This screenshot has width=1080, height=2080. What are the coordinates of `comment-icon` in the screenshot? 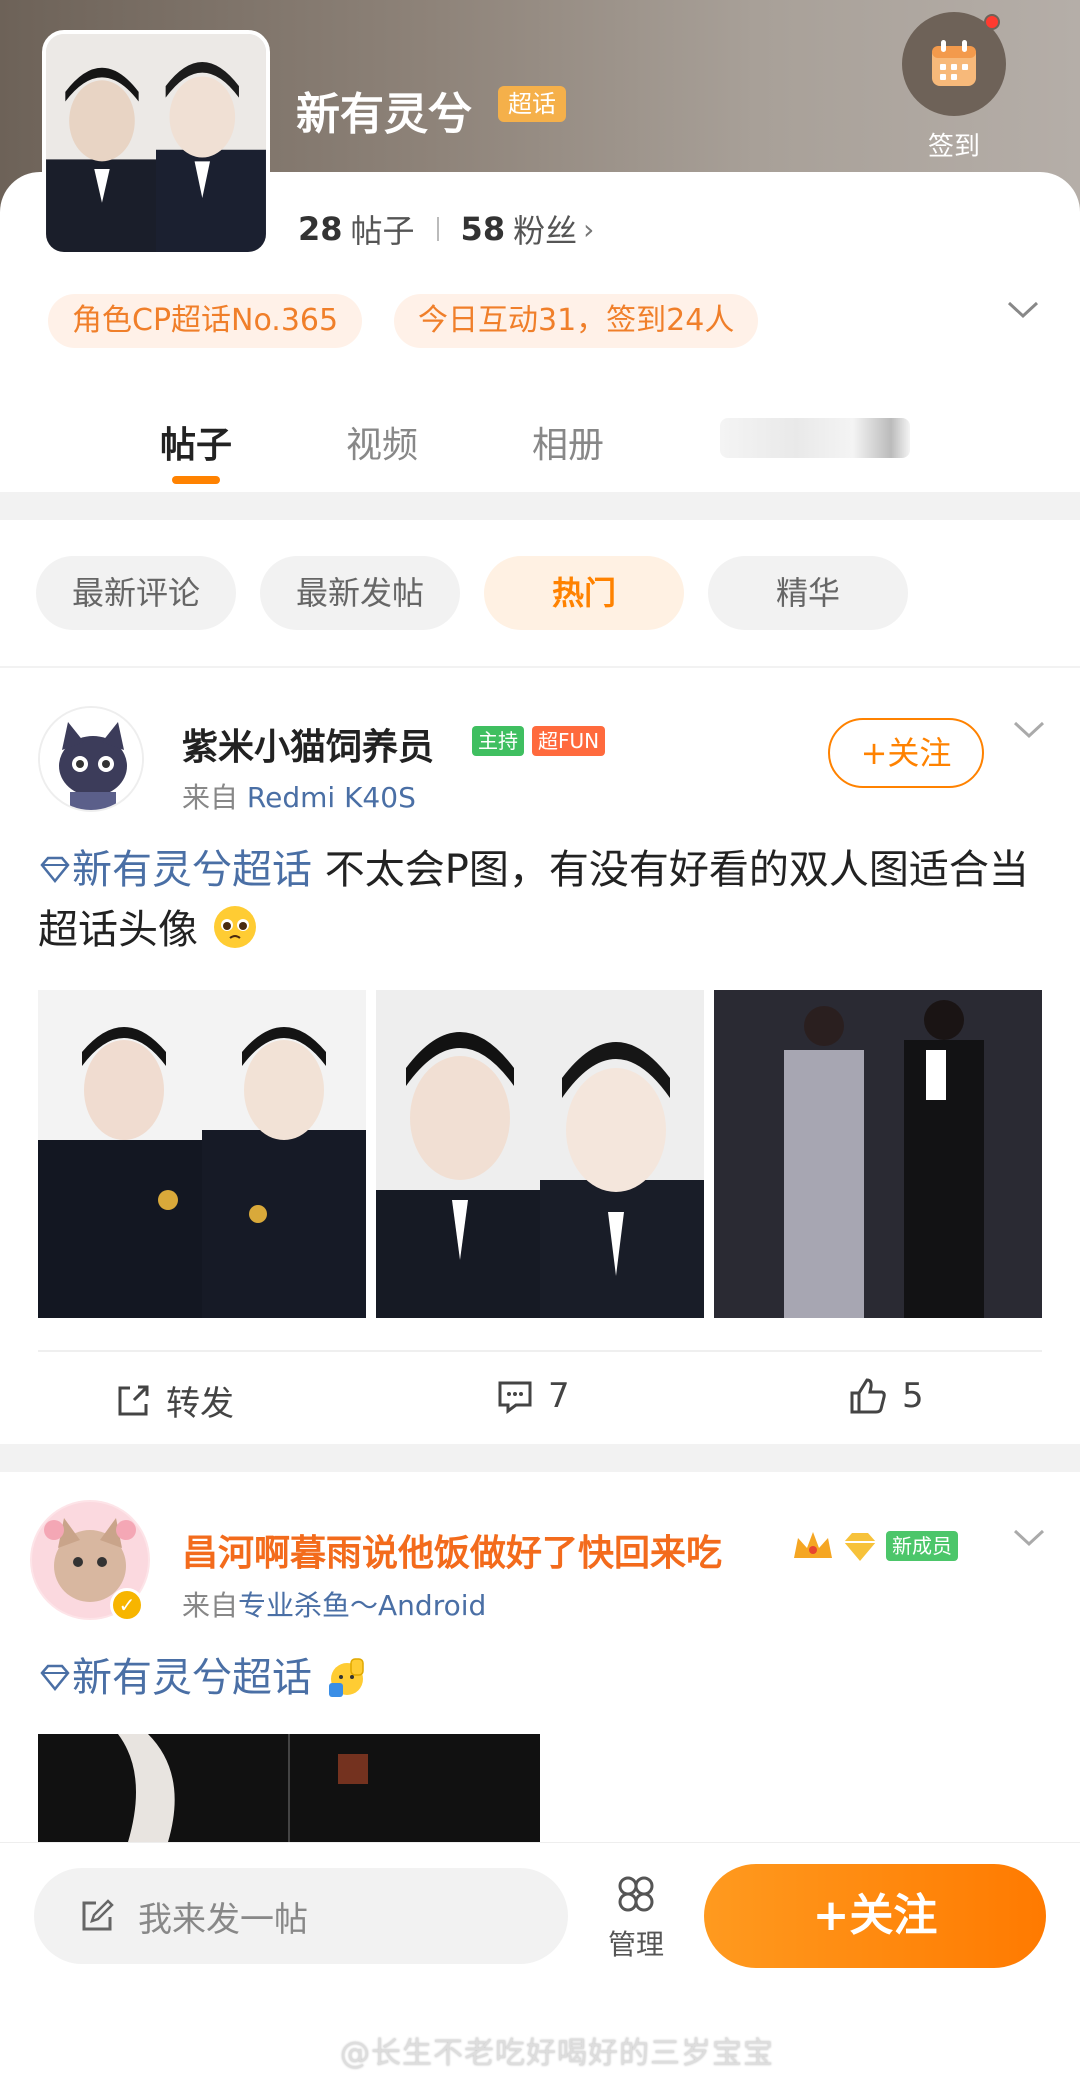 It's located at (515, 1397).